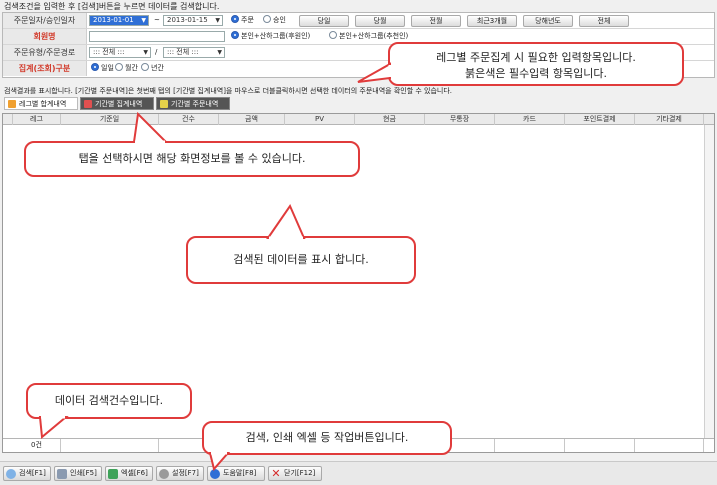 This screenshot has width=717, height=485. I want to click on order-route-select: ::: 전체 ::: ▼, so click(194, 52).